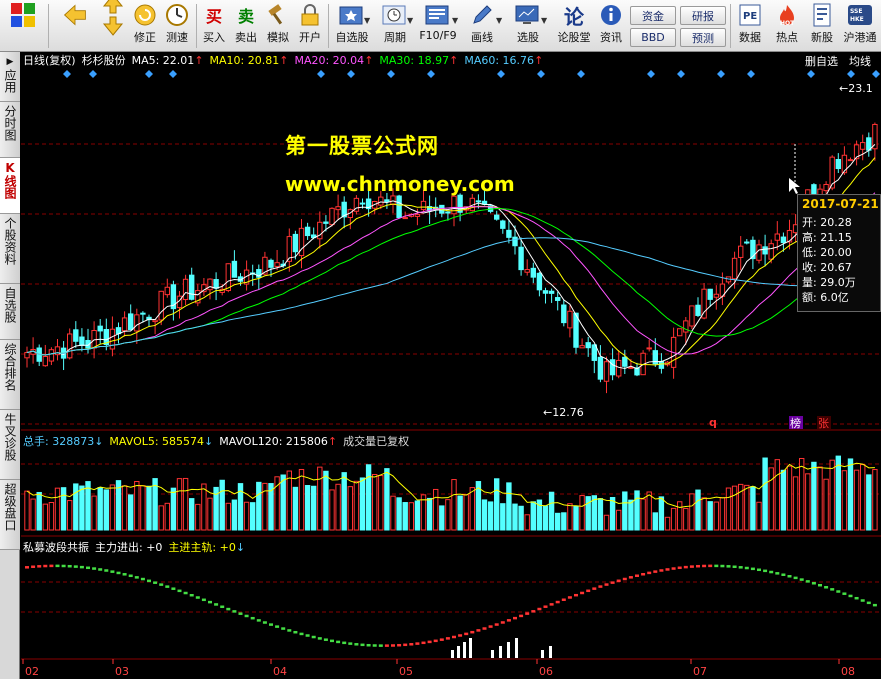  I want to click on sidebar-tab-kline: K线图, so click(10, 186).